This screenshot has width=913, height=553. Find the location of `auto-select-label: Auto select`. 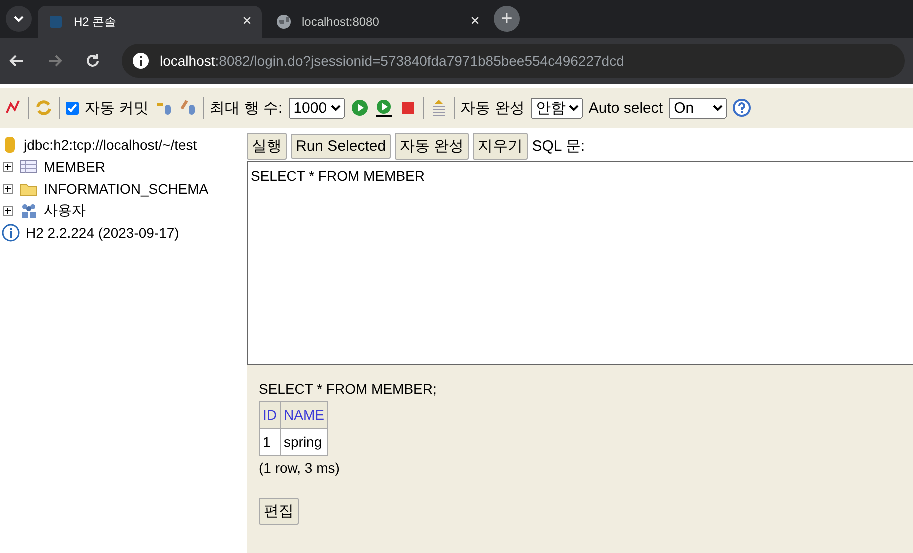

auto-select-label: Auto select is located at coordinates (626, 108).